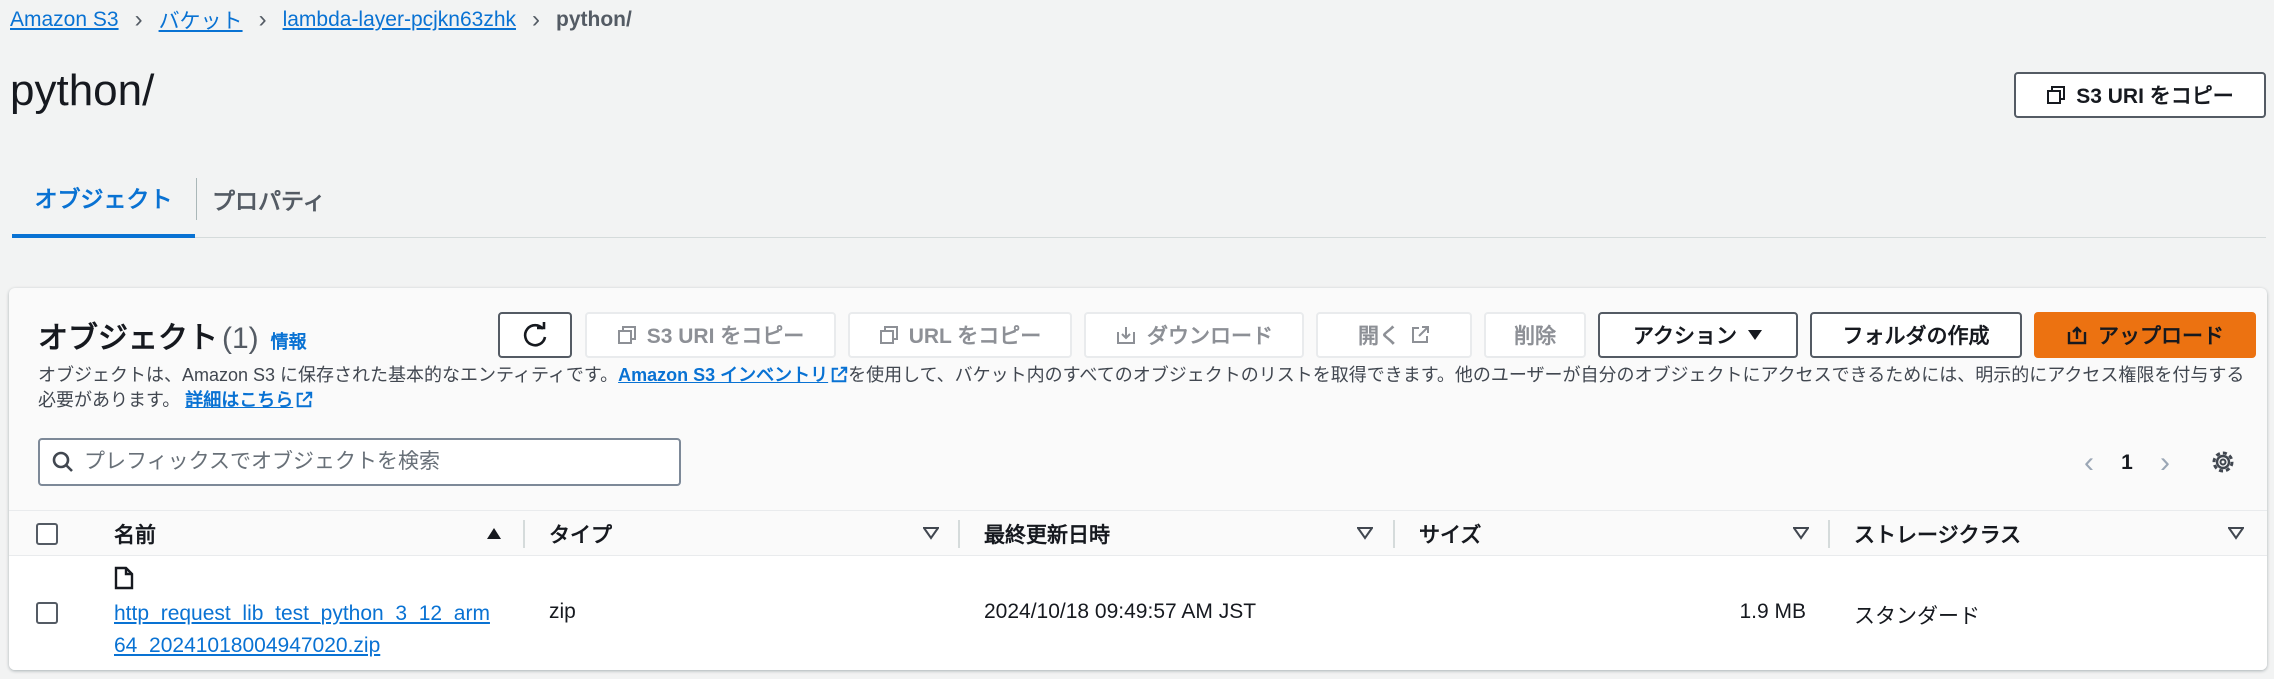  I want to click on column-header-type: タイプ, so click(580, 534).